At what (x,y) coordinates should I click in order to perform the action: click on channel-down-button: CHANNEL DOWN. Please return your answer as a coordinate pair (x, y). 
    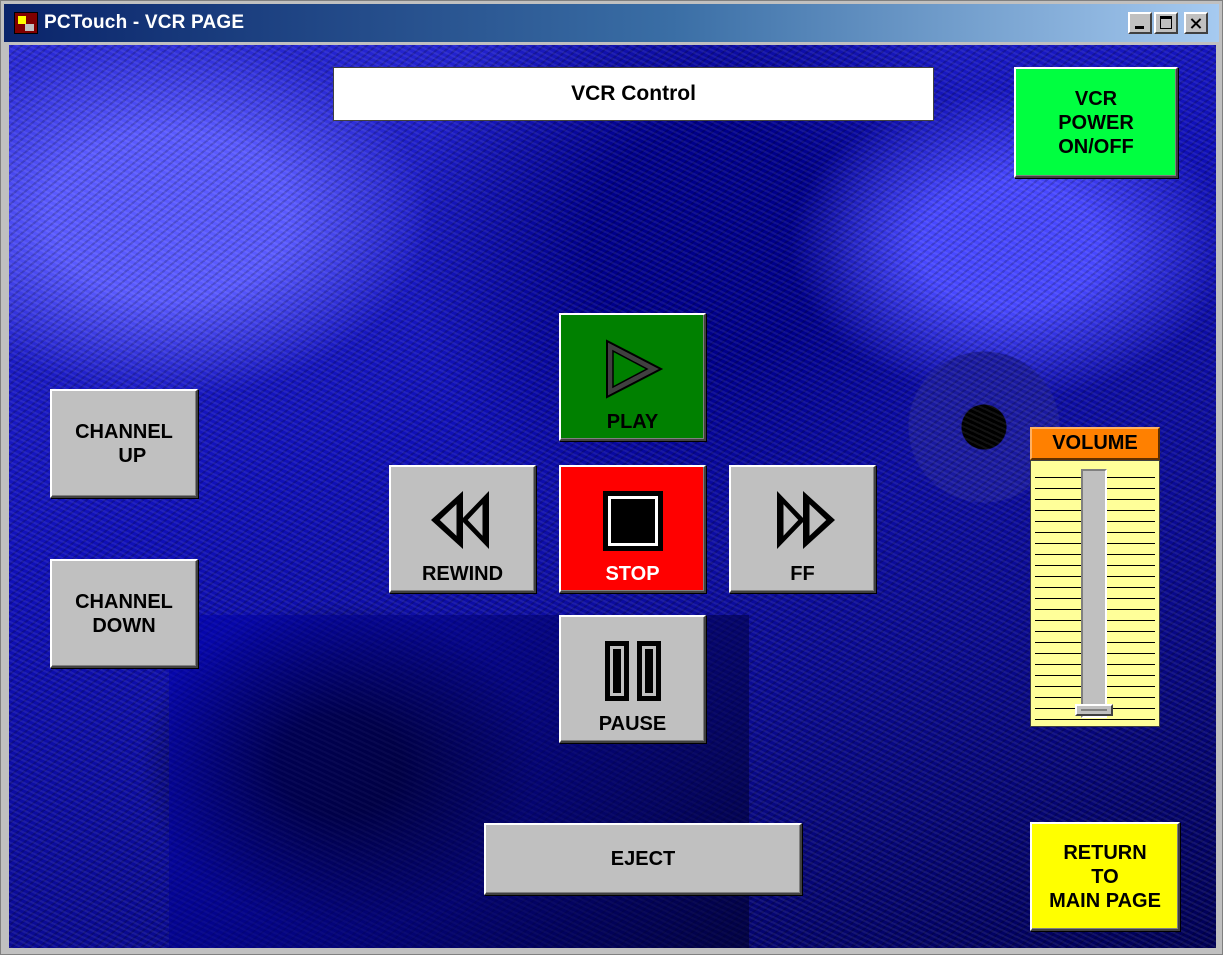
    Looking at the image, I should click on (124, 613).